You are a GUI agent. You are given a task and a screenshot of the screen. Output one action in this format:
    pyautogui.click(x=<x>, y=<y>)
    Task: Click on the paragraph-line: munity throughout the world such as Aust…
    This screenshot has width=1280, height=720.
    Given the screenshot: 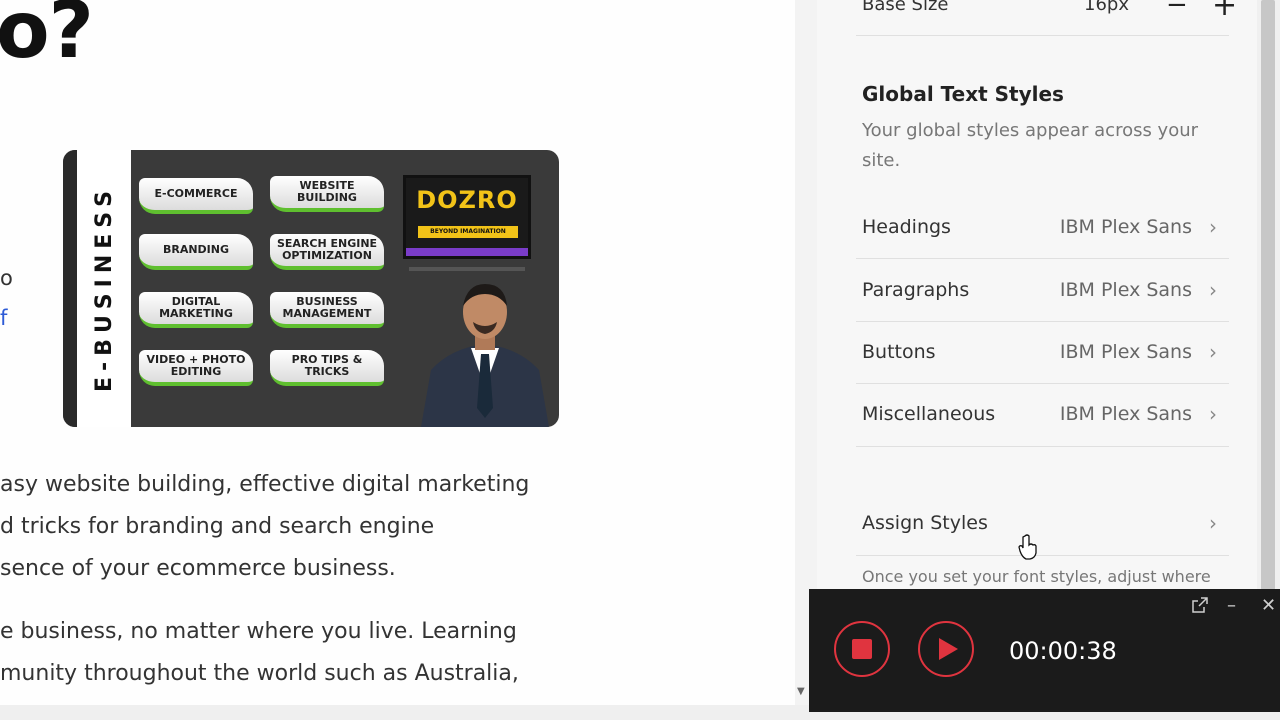 What is the action you would take?
    pyautogui.click(x=259, y=673)
    